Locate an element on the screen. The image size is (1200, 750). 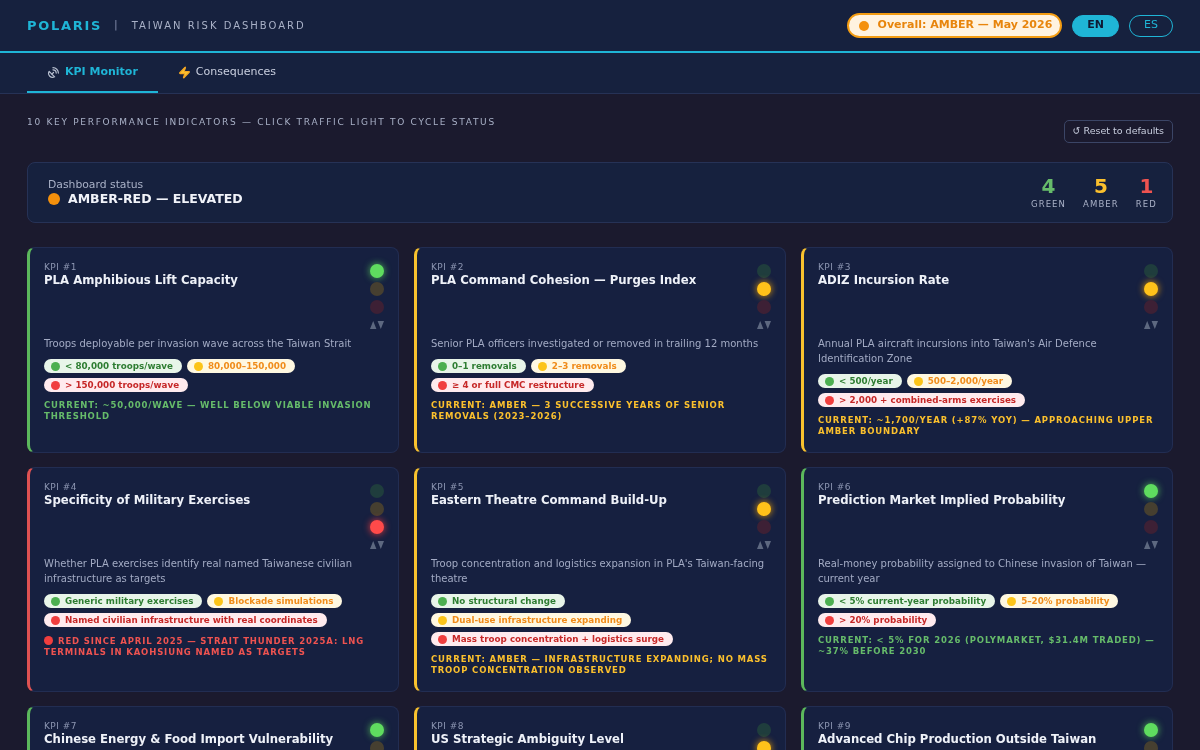
threshold-label: < 500/year is located at coordinates (866, 381).